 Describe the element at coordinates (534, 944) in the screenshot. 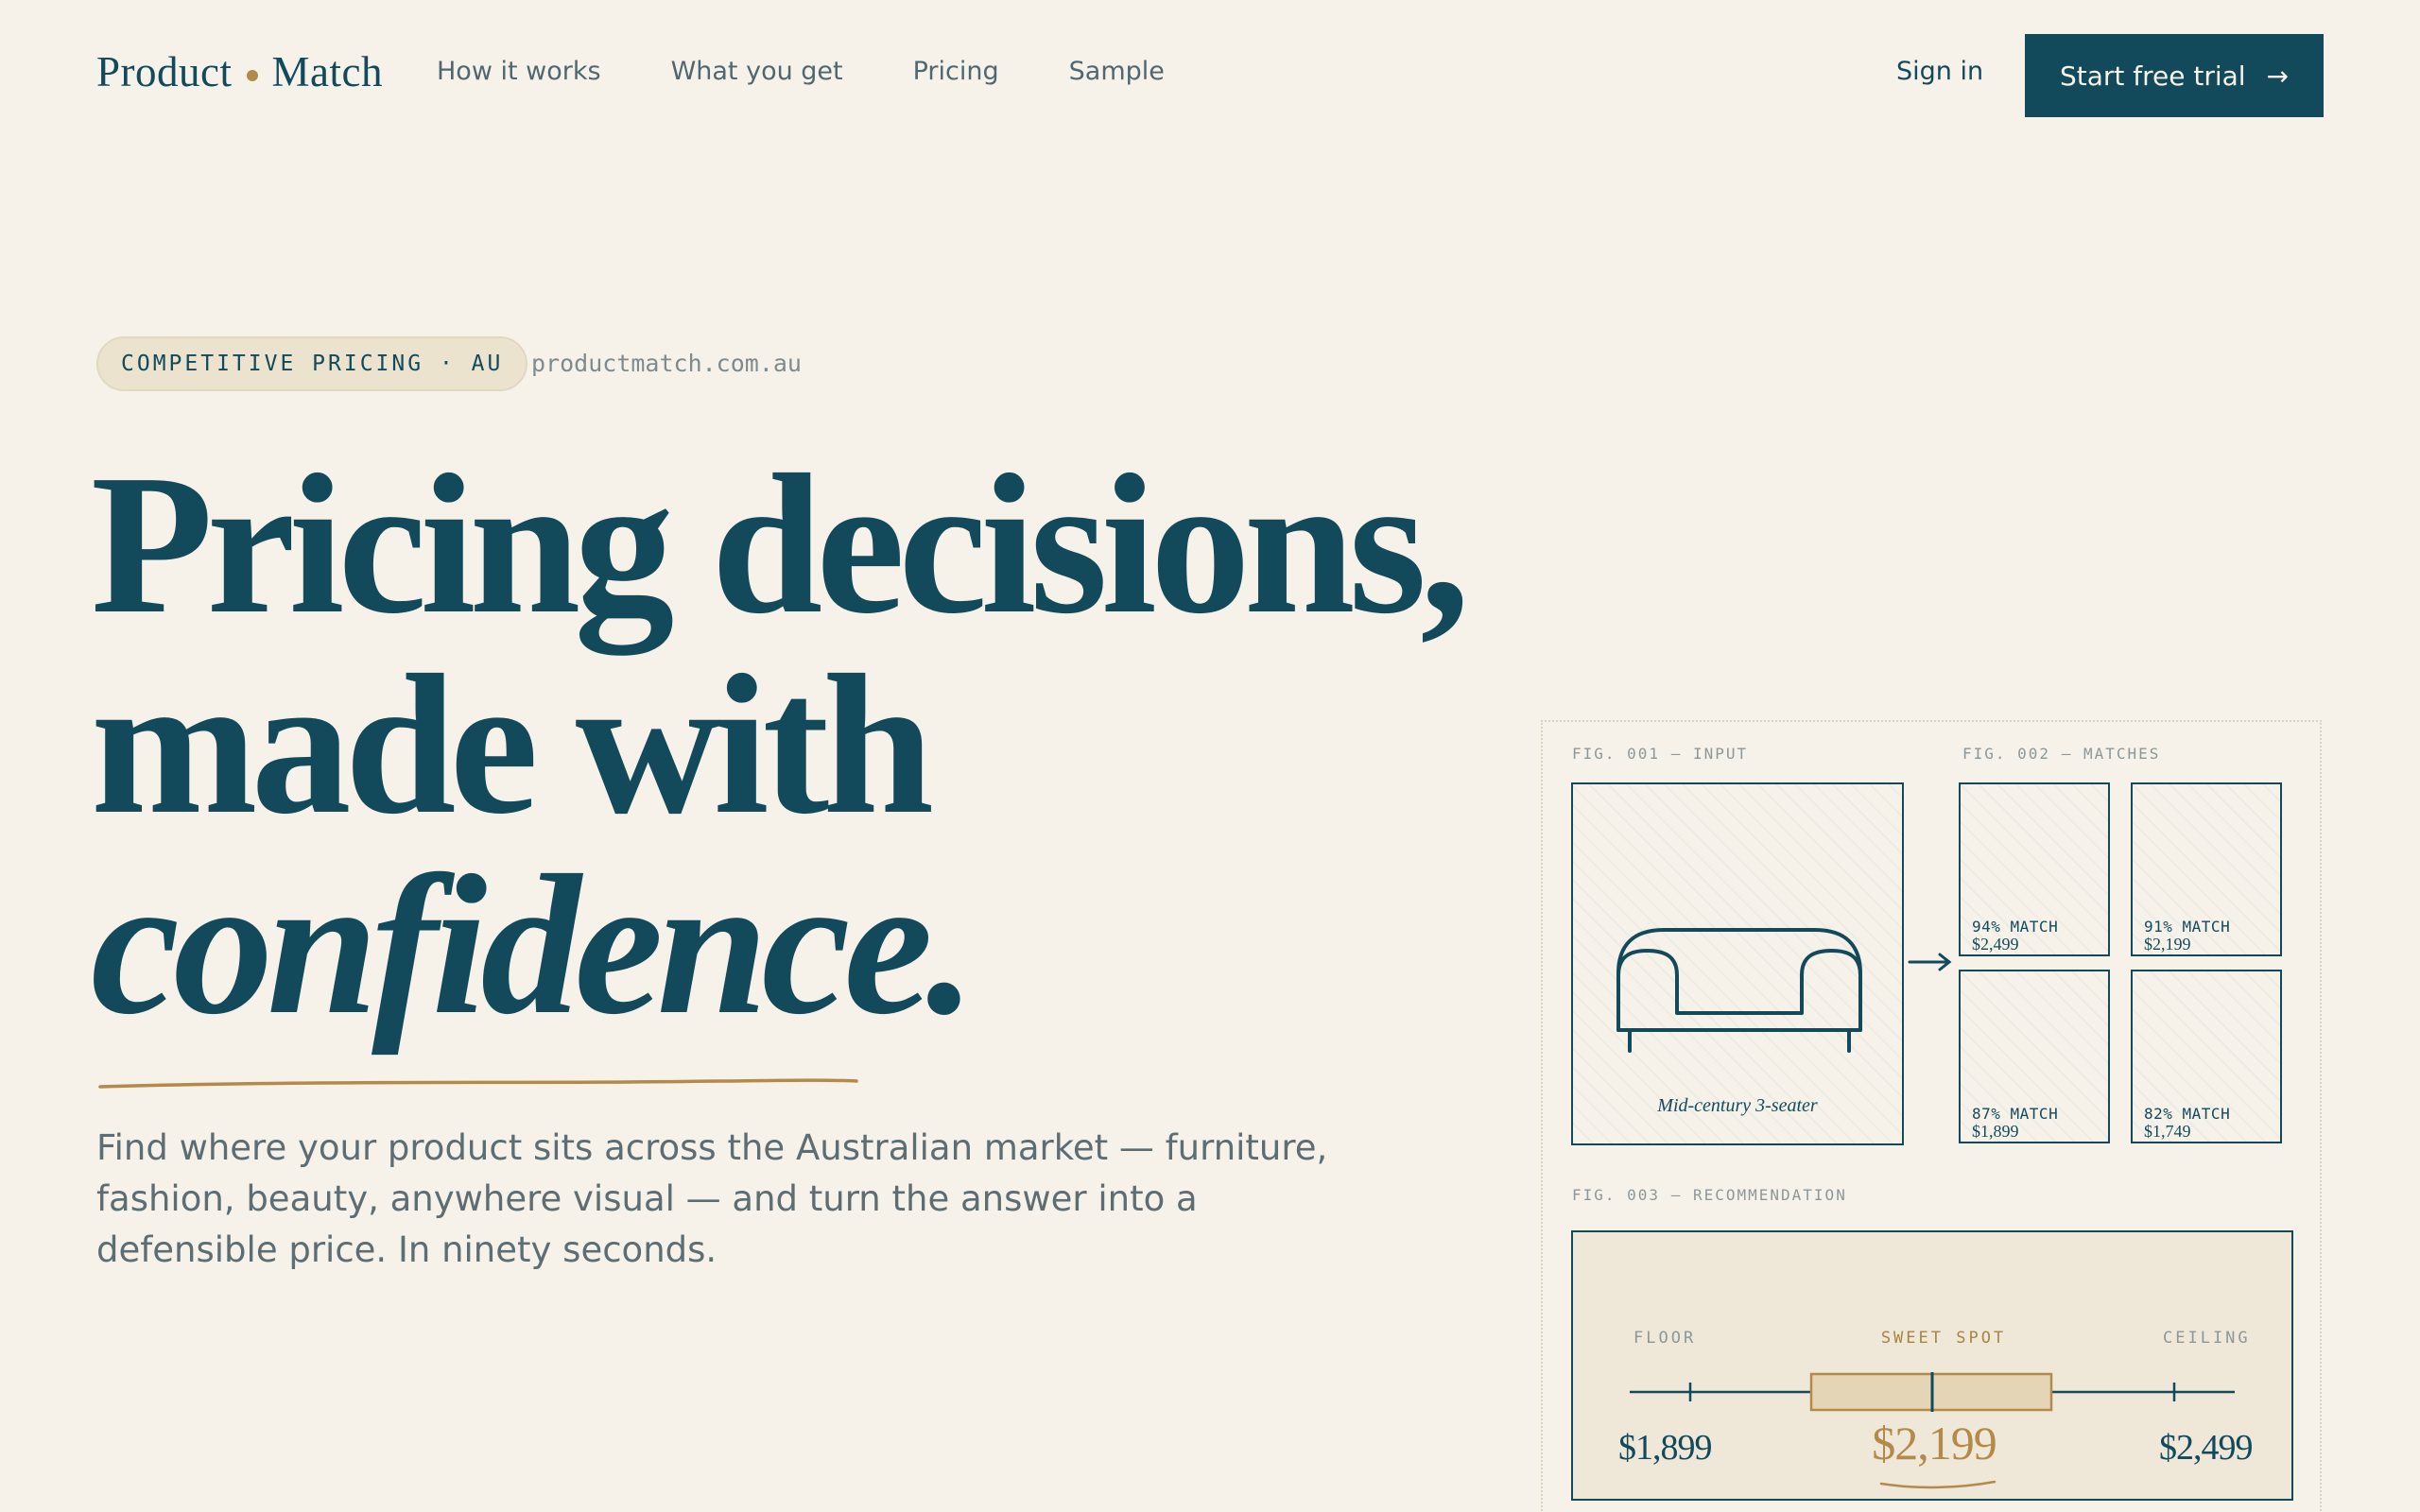

I see `headline-line-3: confidence.` at that location.